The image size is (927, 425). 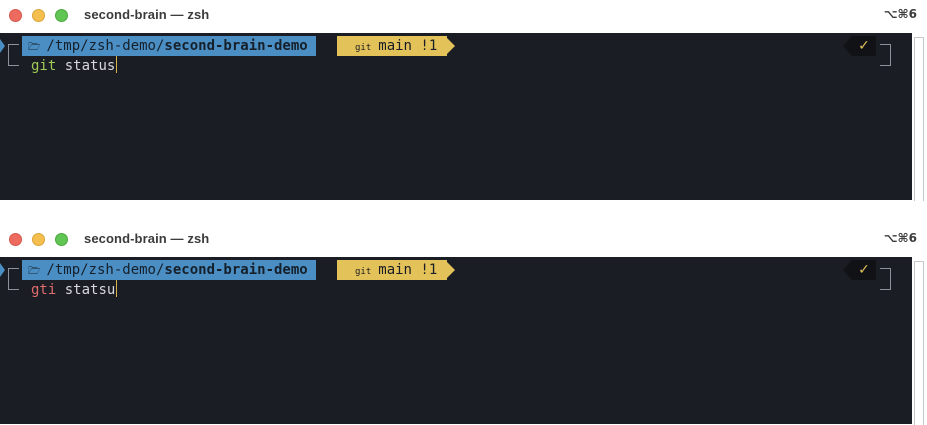 I want to click on command-line: git status, so click(x=74, y=66).